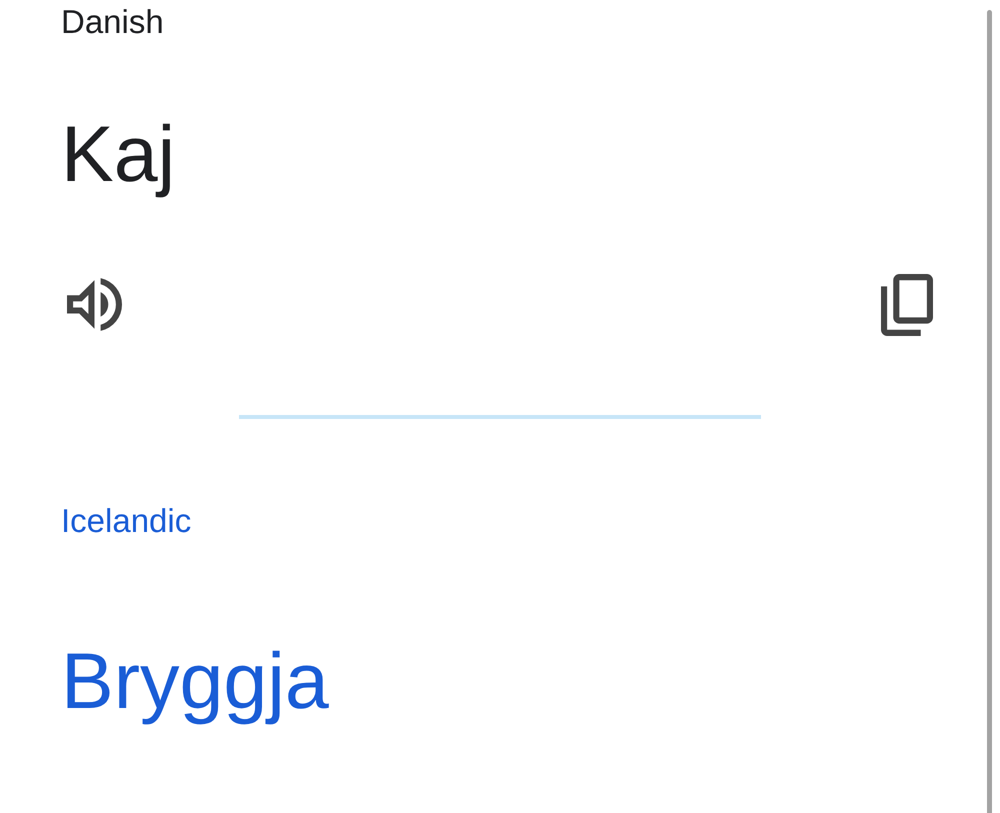 Image resolution: width=1000 pixels, height=813 pixels. What do you see at coordinates (112, 22) in the screenshot?
I see `source-language-label: Danish` at bounding box center [112, 22].